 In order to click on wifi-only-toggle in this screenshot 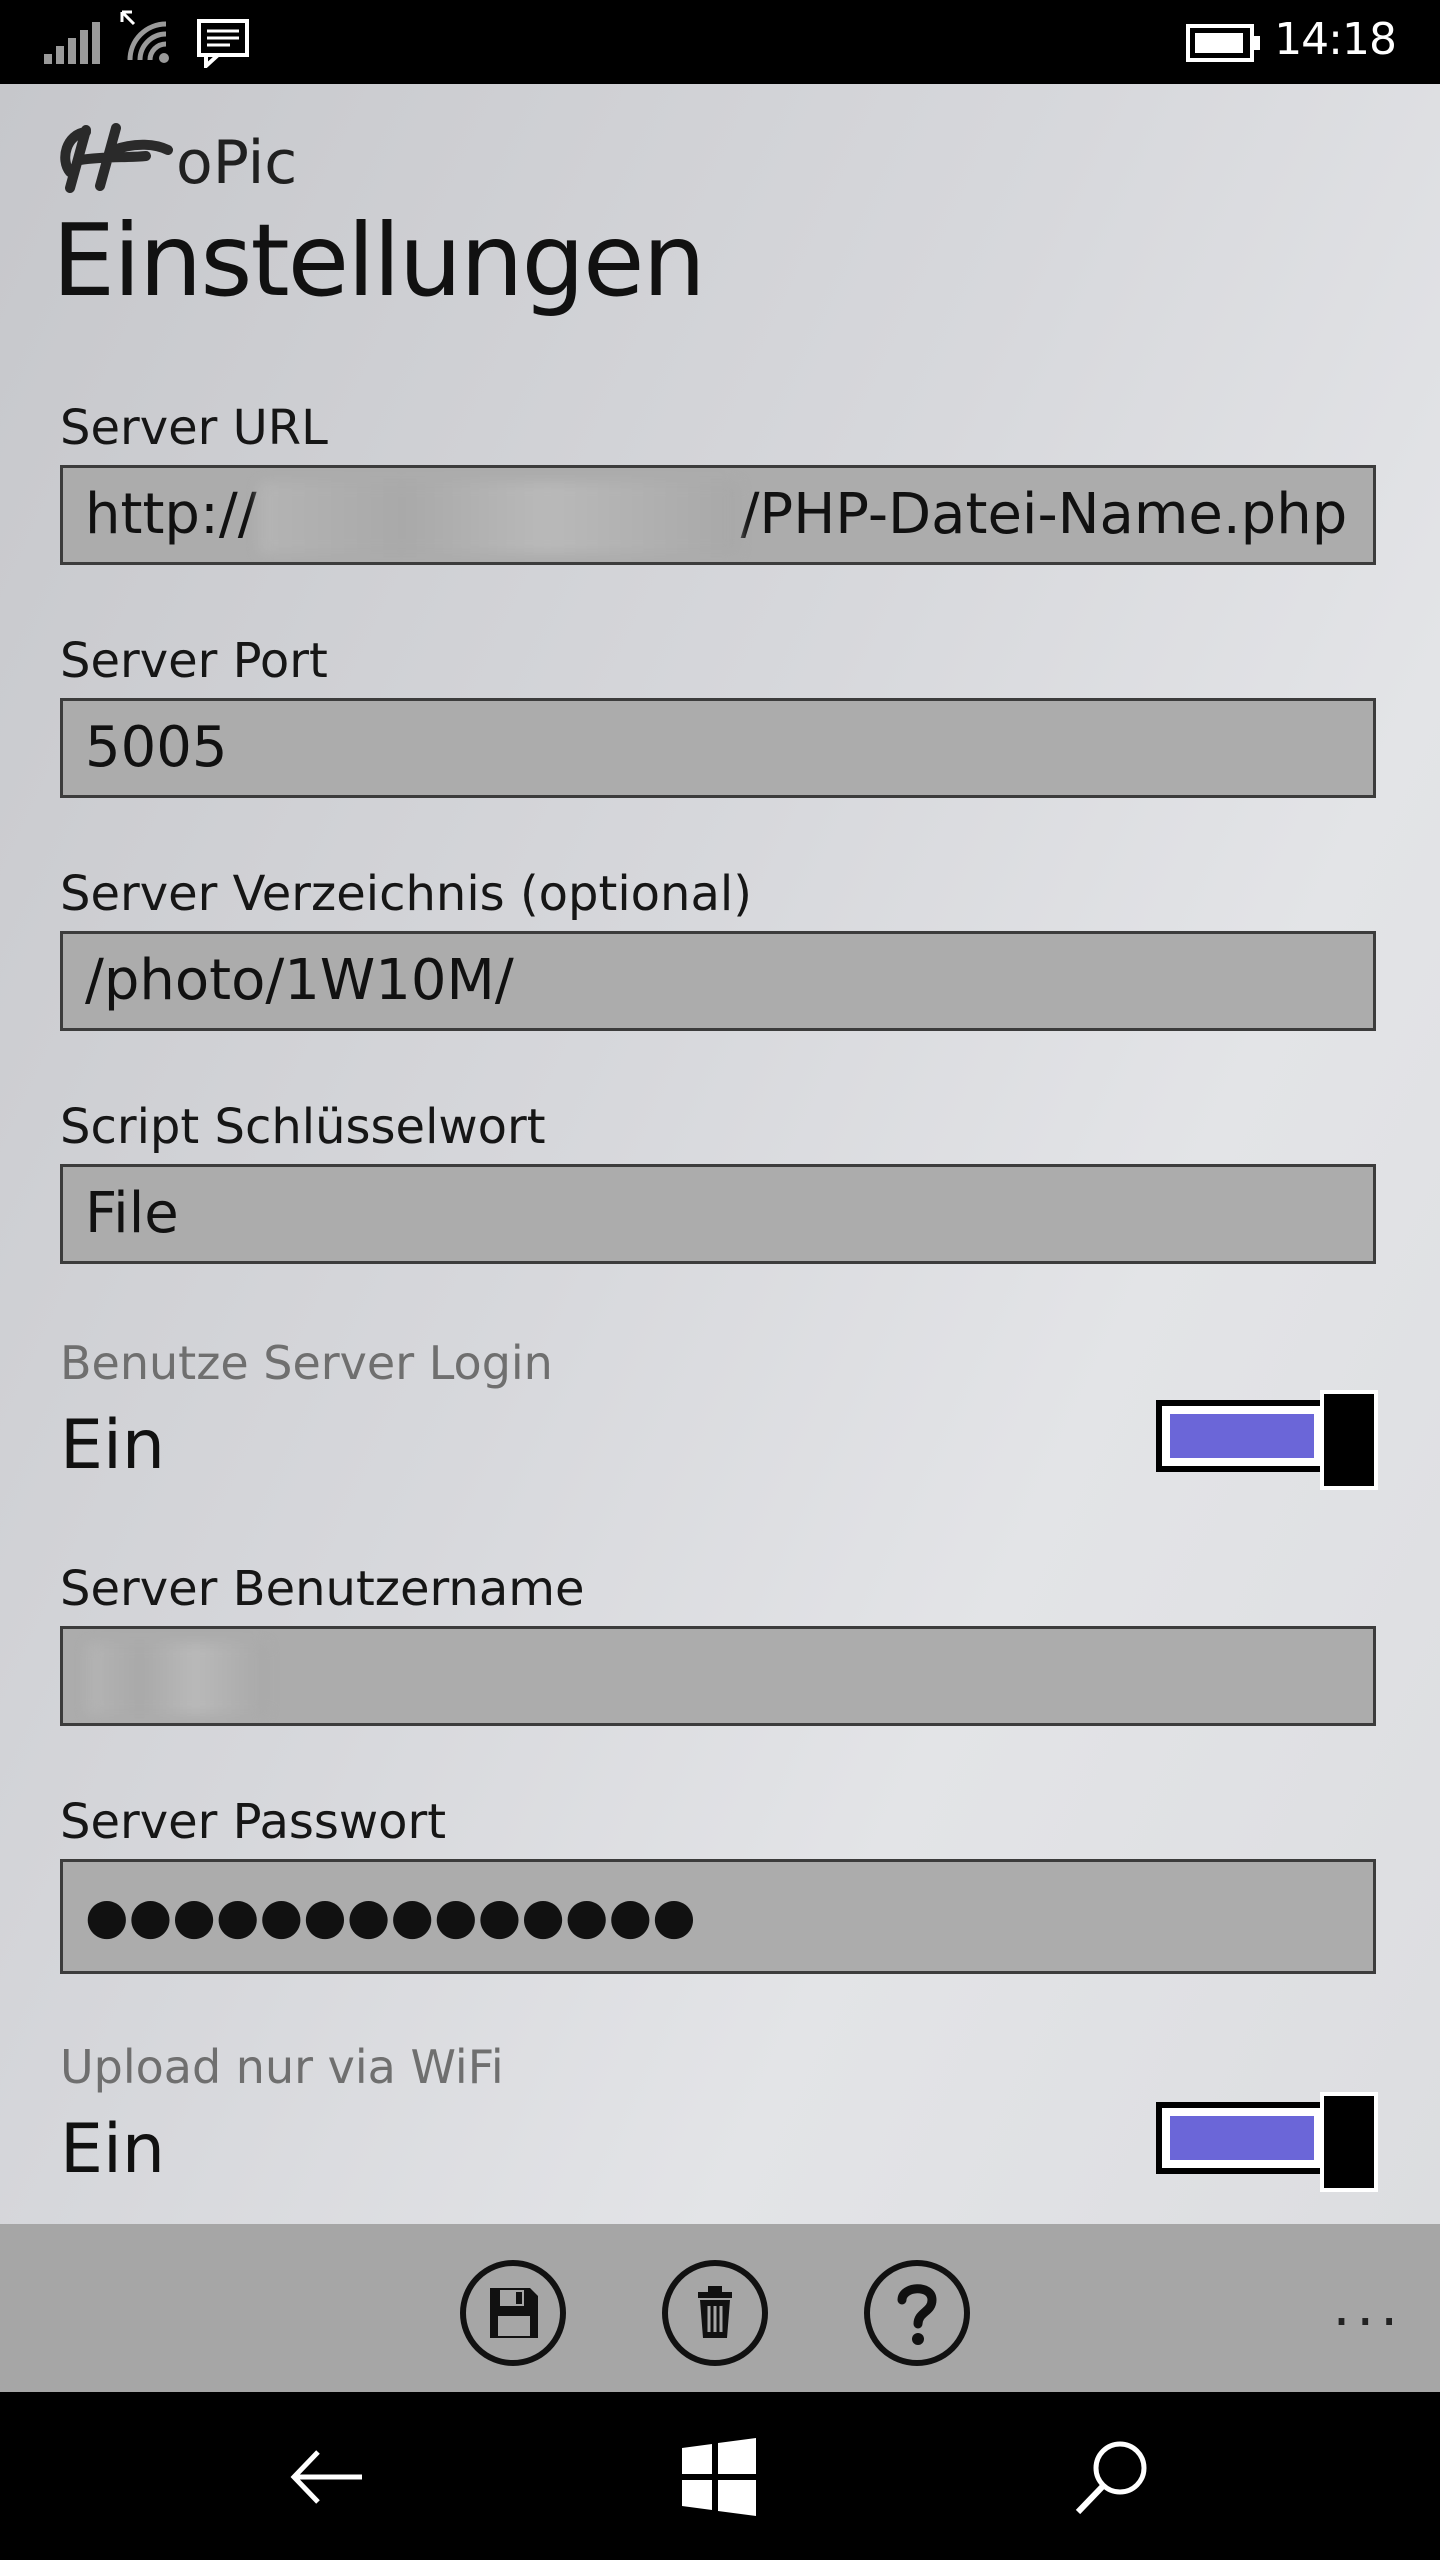, I will do `click(1267, 2142)`.